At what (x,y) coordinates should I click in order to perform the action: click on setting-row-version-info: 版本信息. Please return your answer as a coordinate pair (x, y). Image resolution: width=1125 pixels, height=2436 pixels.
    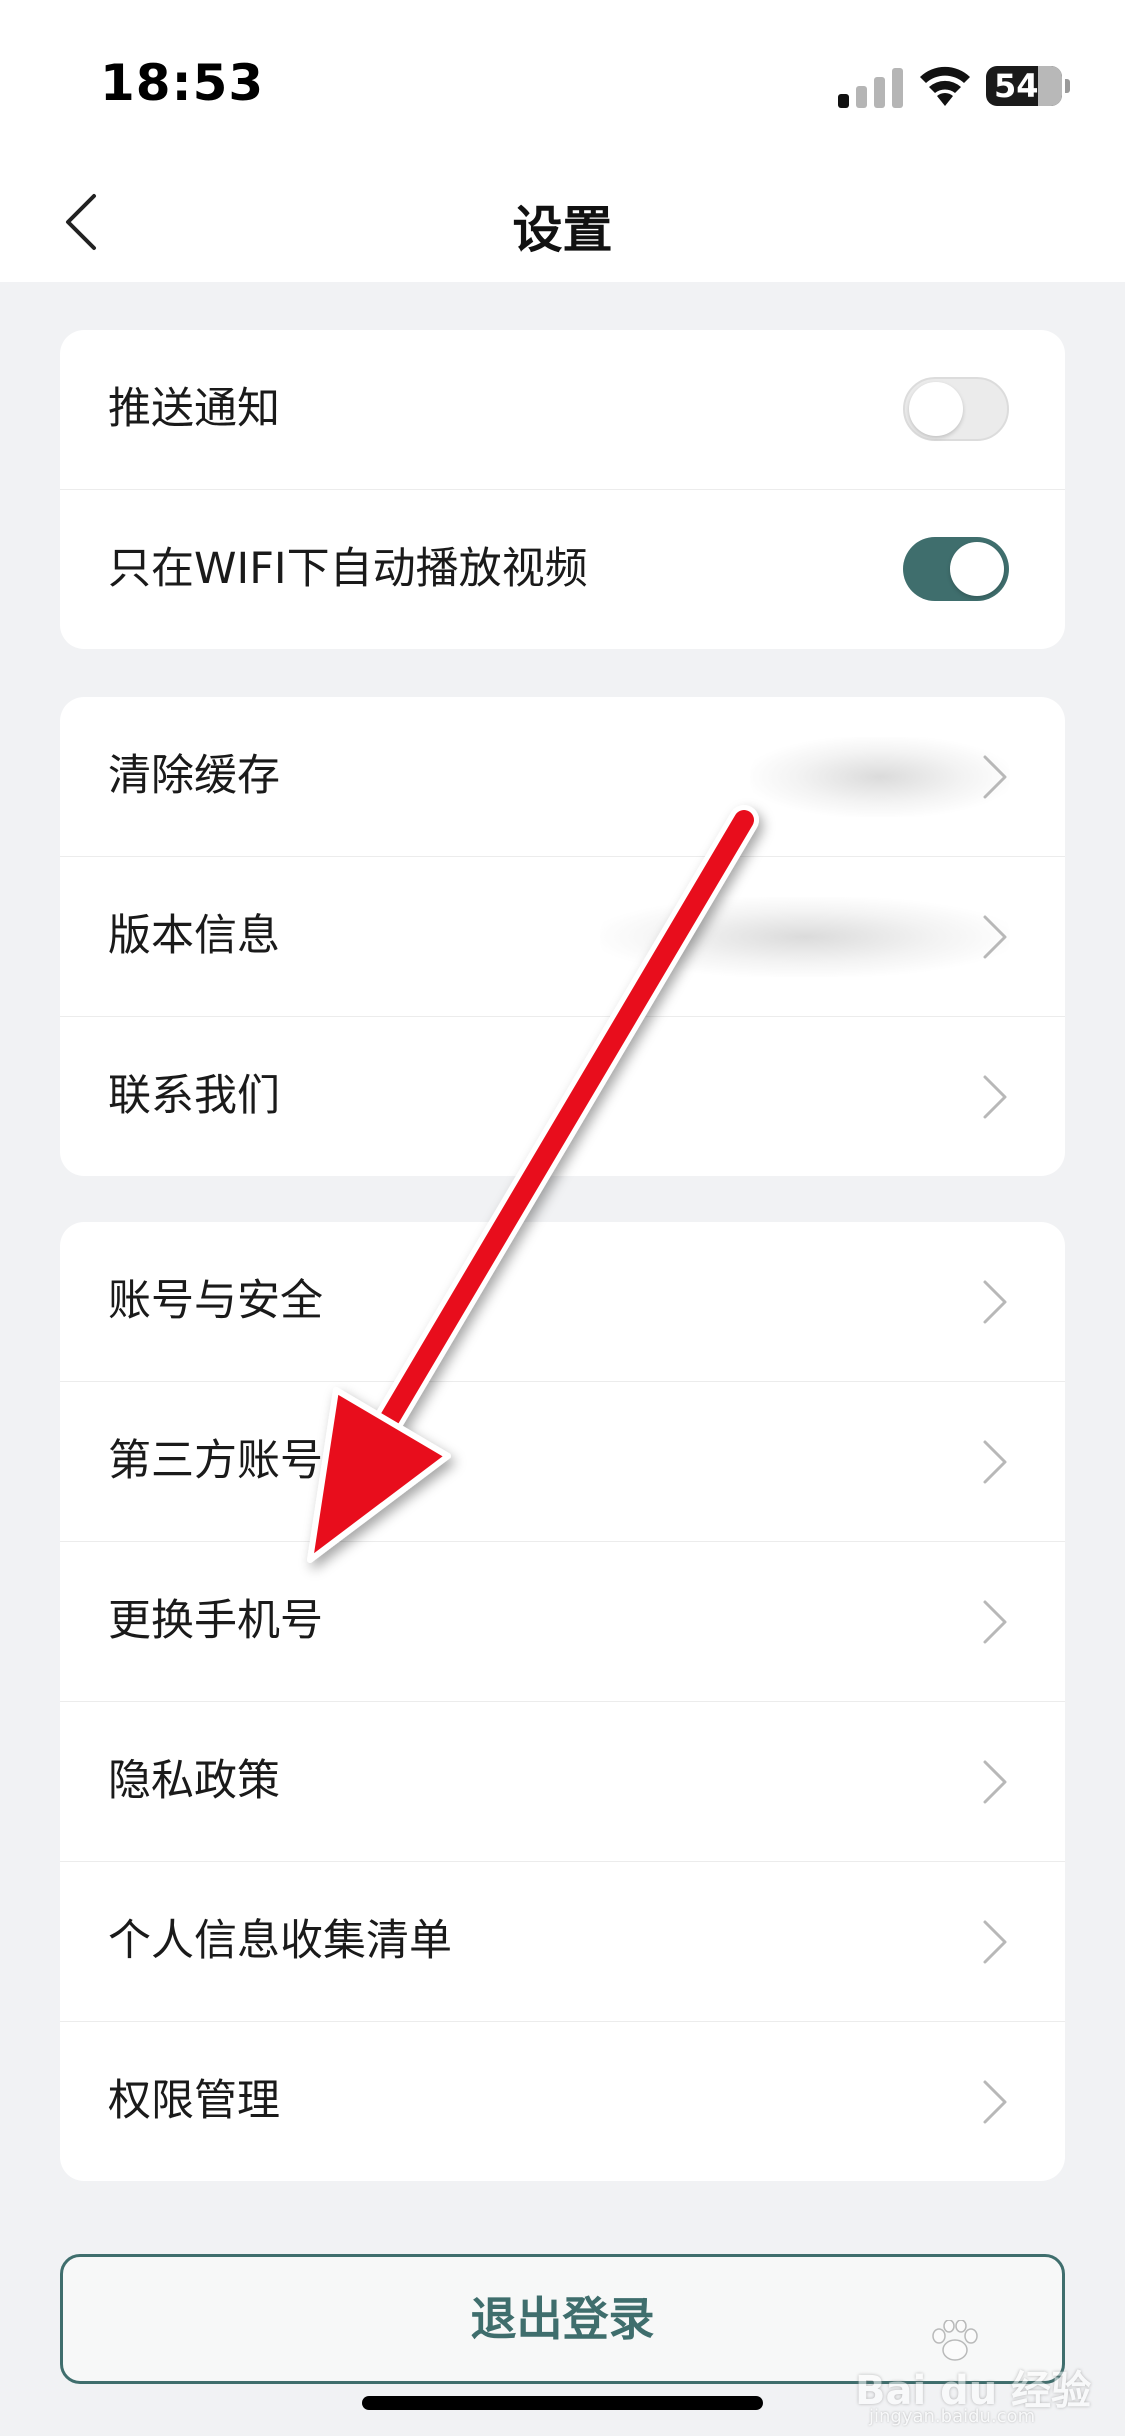
    Looking at the image, I should click on (562, 937).